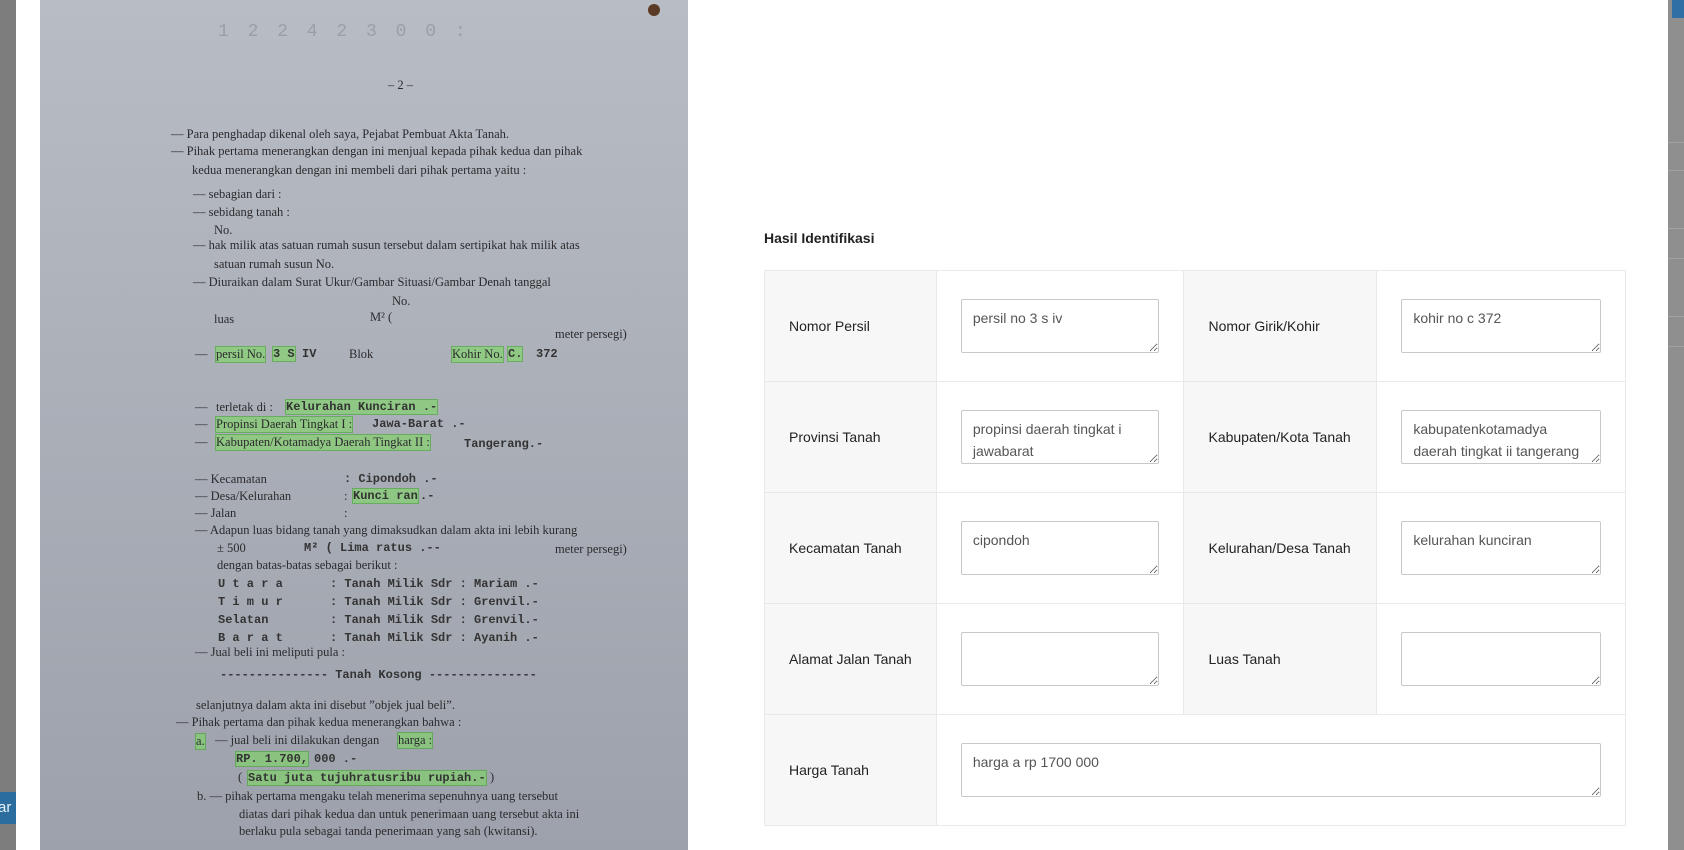 The image size is (1684, 850). What do you see at coordinates (309, 354) in the screenshot?
I see `doc-line: IV` at bounding box center [309, 354].